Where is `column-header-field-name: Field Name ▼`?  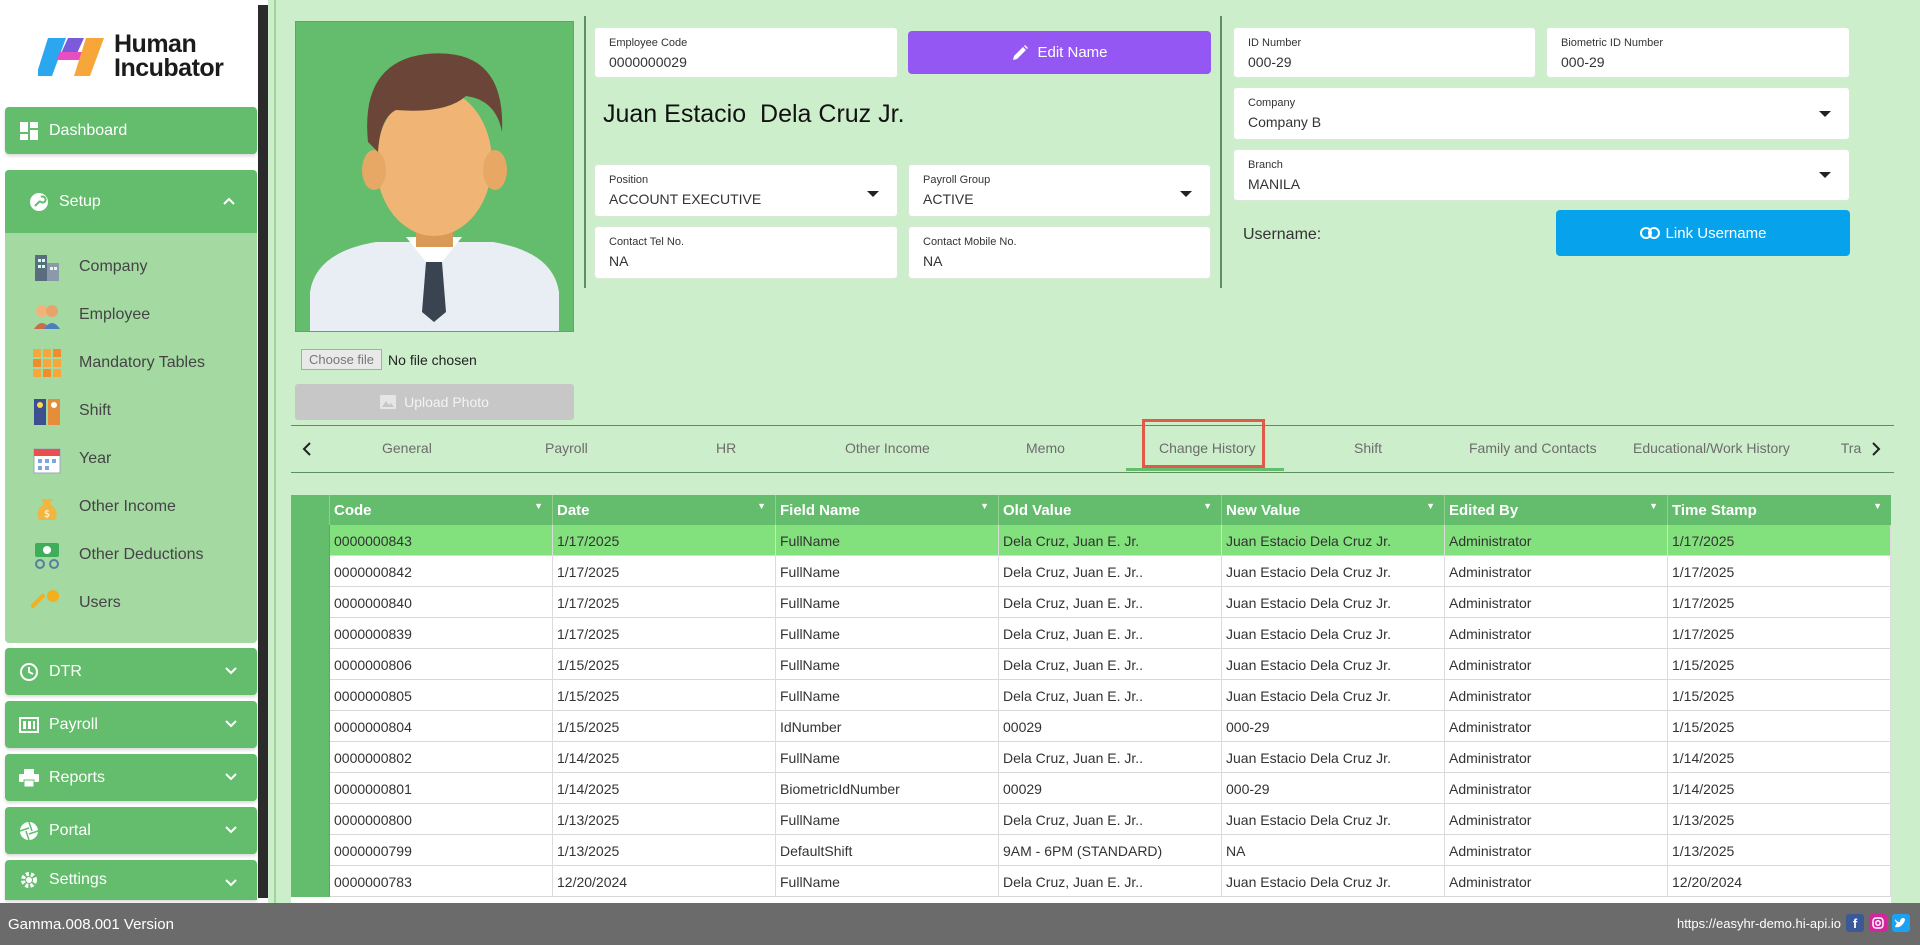 column-header-field-name: Field Name ▼ is located at coordinates (887, 510).